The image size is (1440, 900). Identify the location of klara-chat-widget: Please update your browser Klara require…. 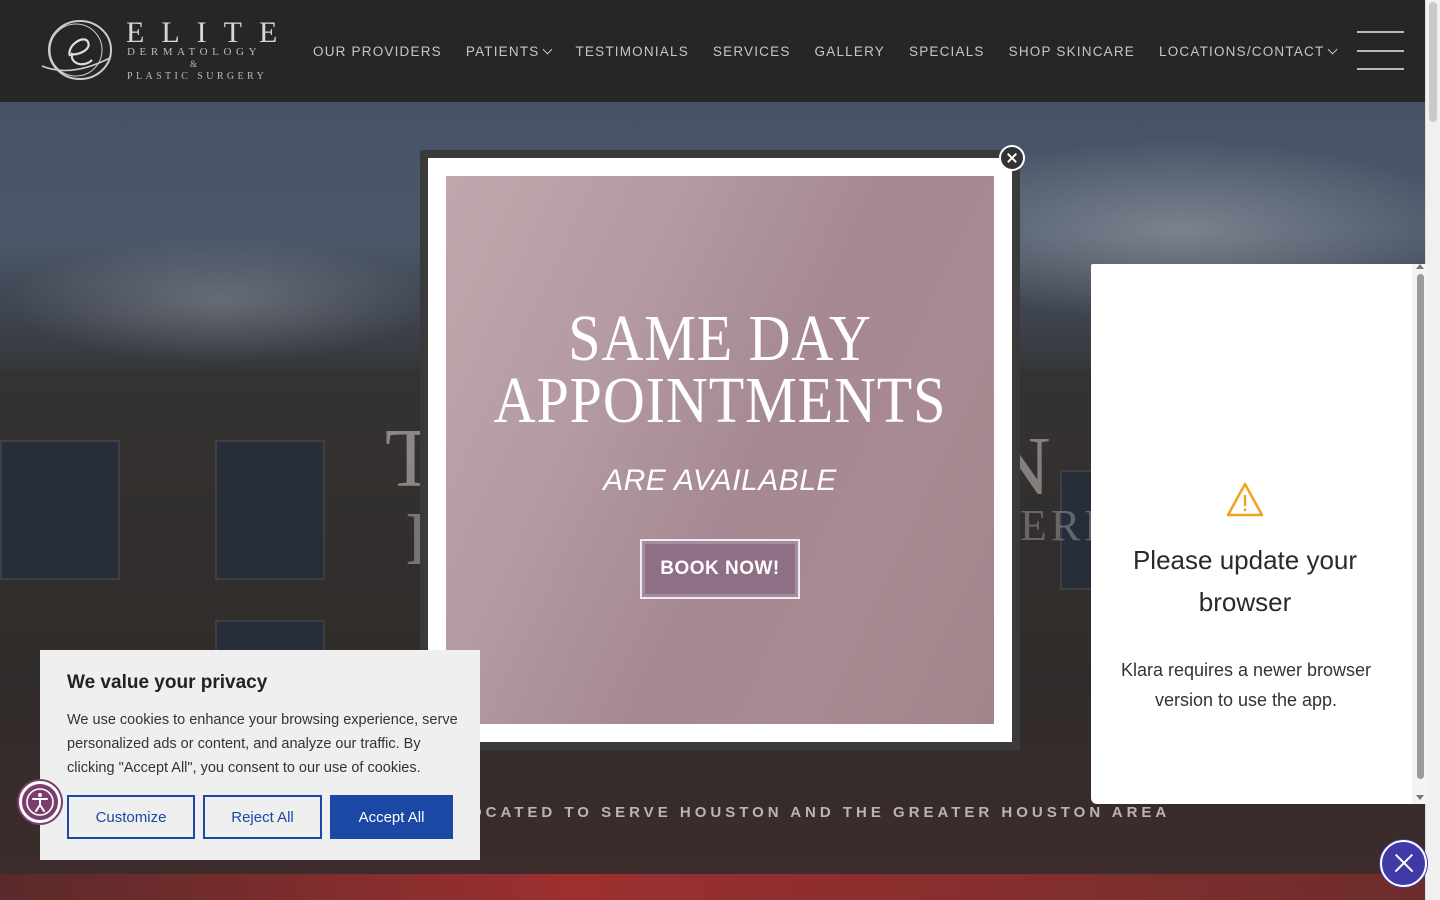
(1259, 534).